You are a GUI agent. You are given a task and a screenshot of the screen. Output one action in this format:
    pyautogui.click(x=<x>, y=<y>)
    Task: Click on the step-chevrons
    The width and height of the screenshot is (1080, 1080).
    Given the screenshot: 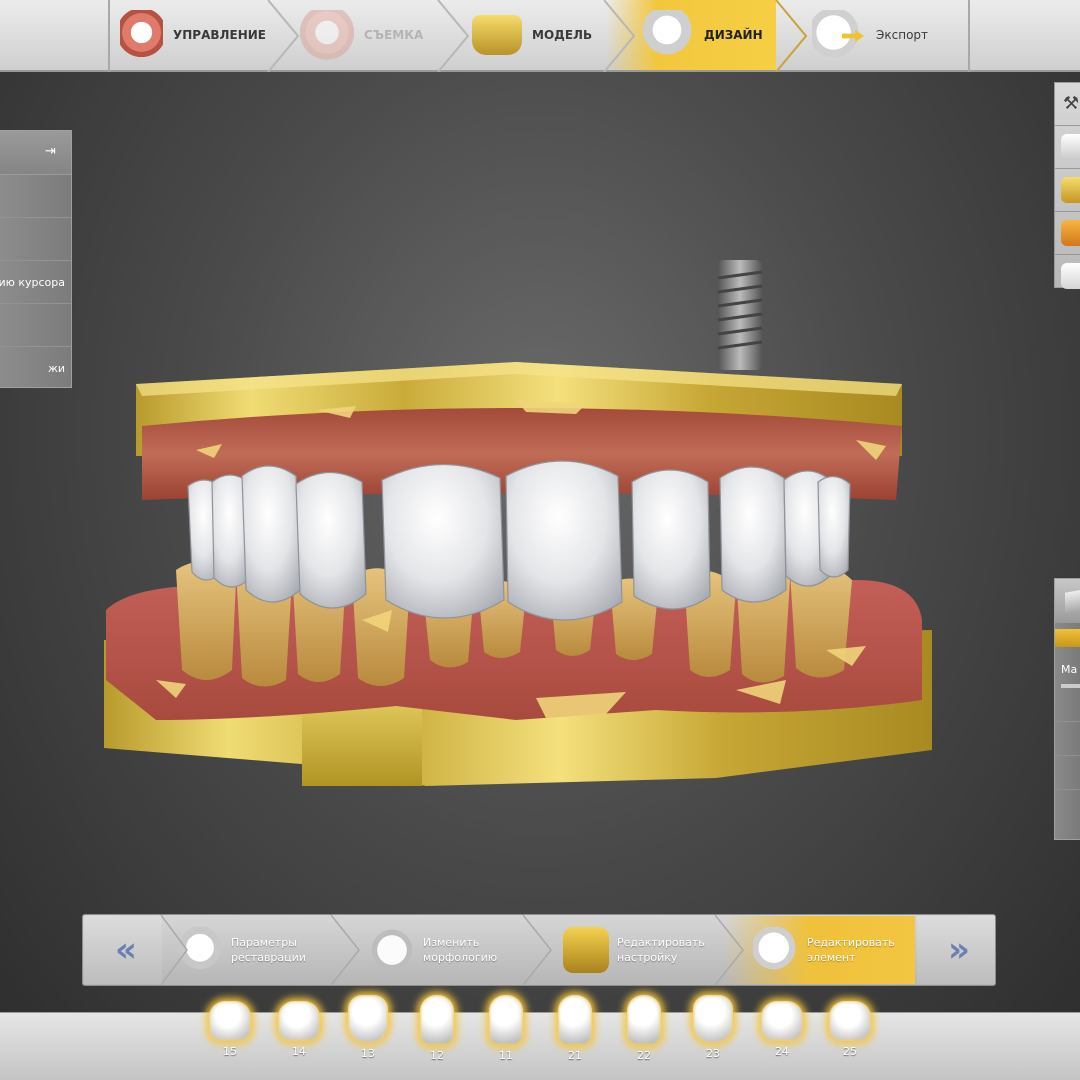 What is the action you would take?
    pyautogui.click(x=452, y=950)
    